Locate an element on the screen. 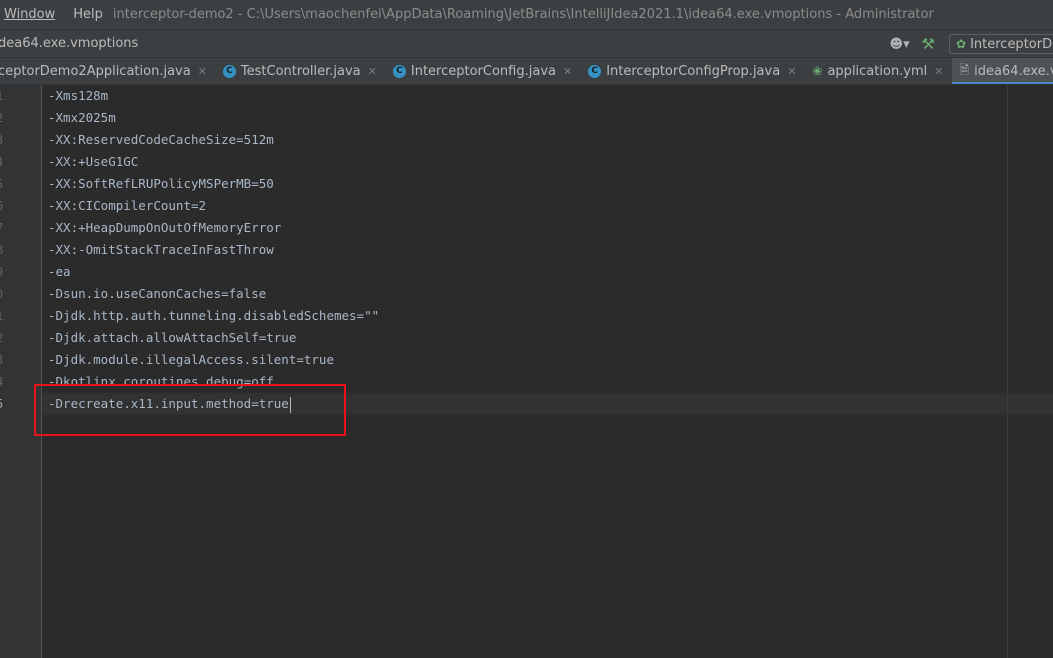  tab-label: ceptorDemo2Application.java is located at coordinates (95, 71).